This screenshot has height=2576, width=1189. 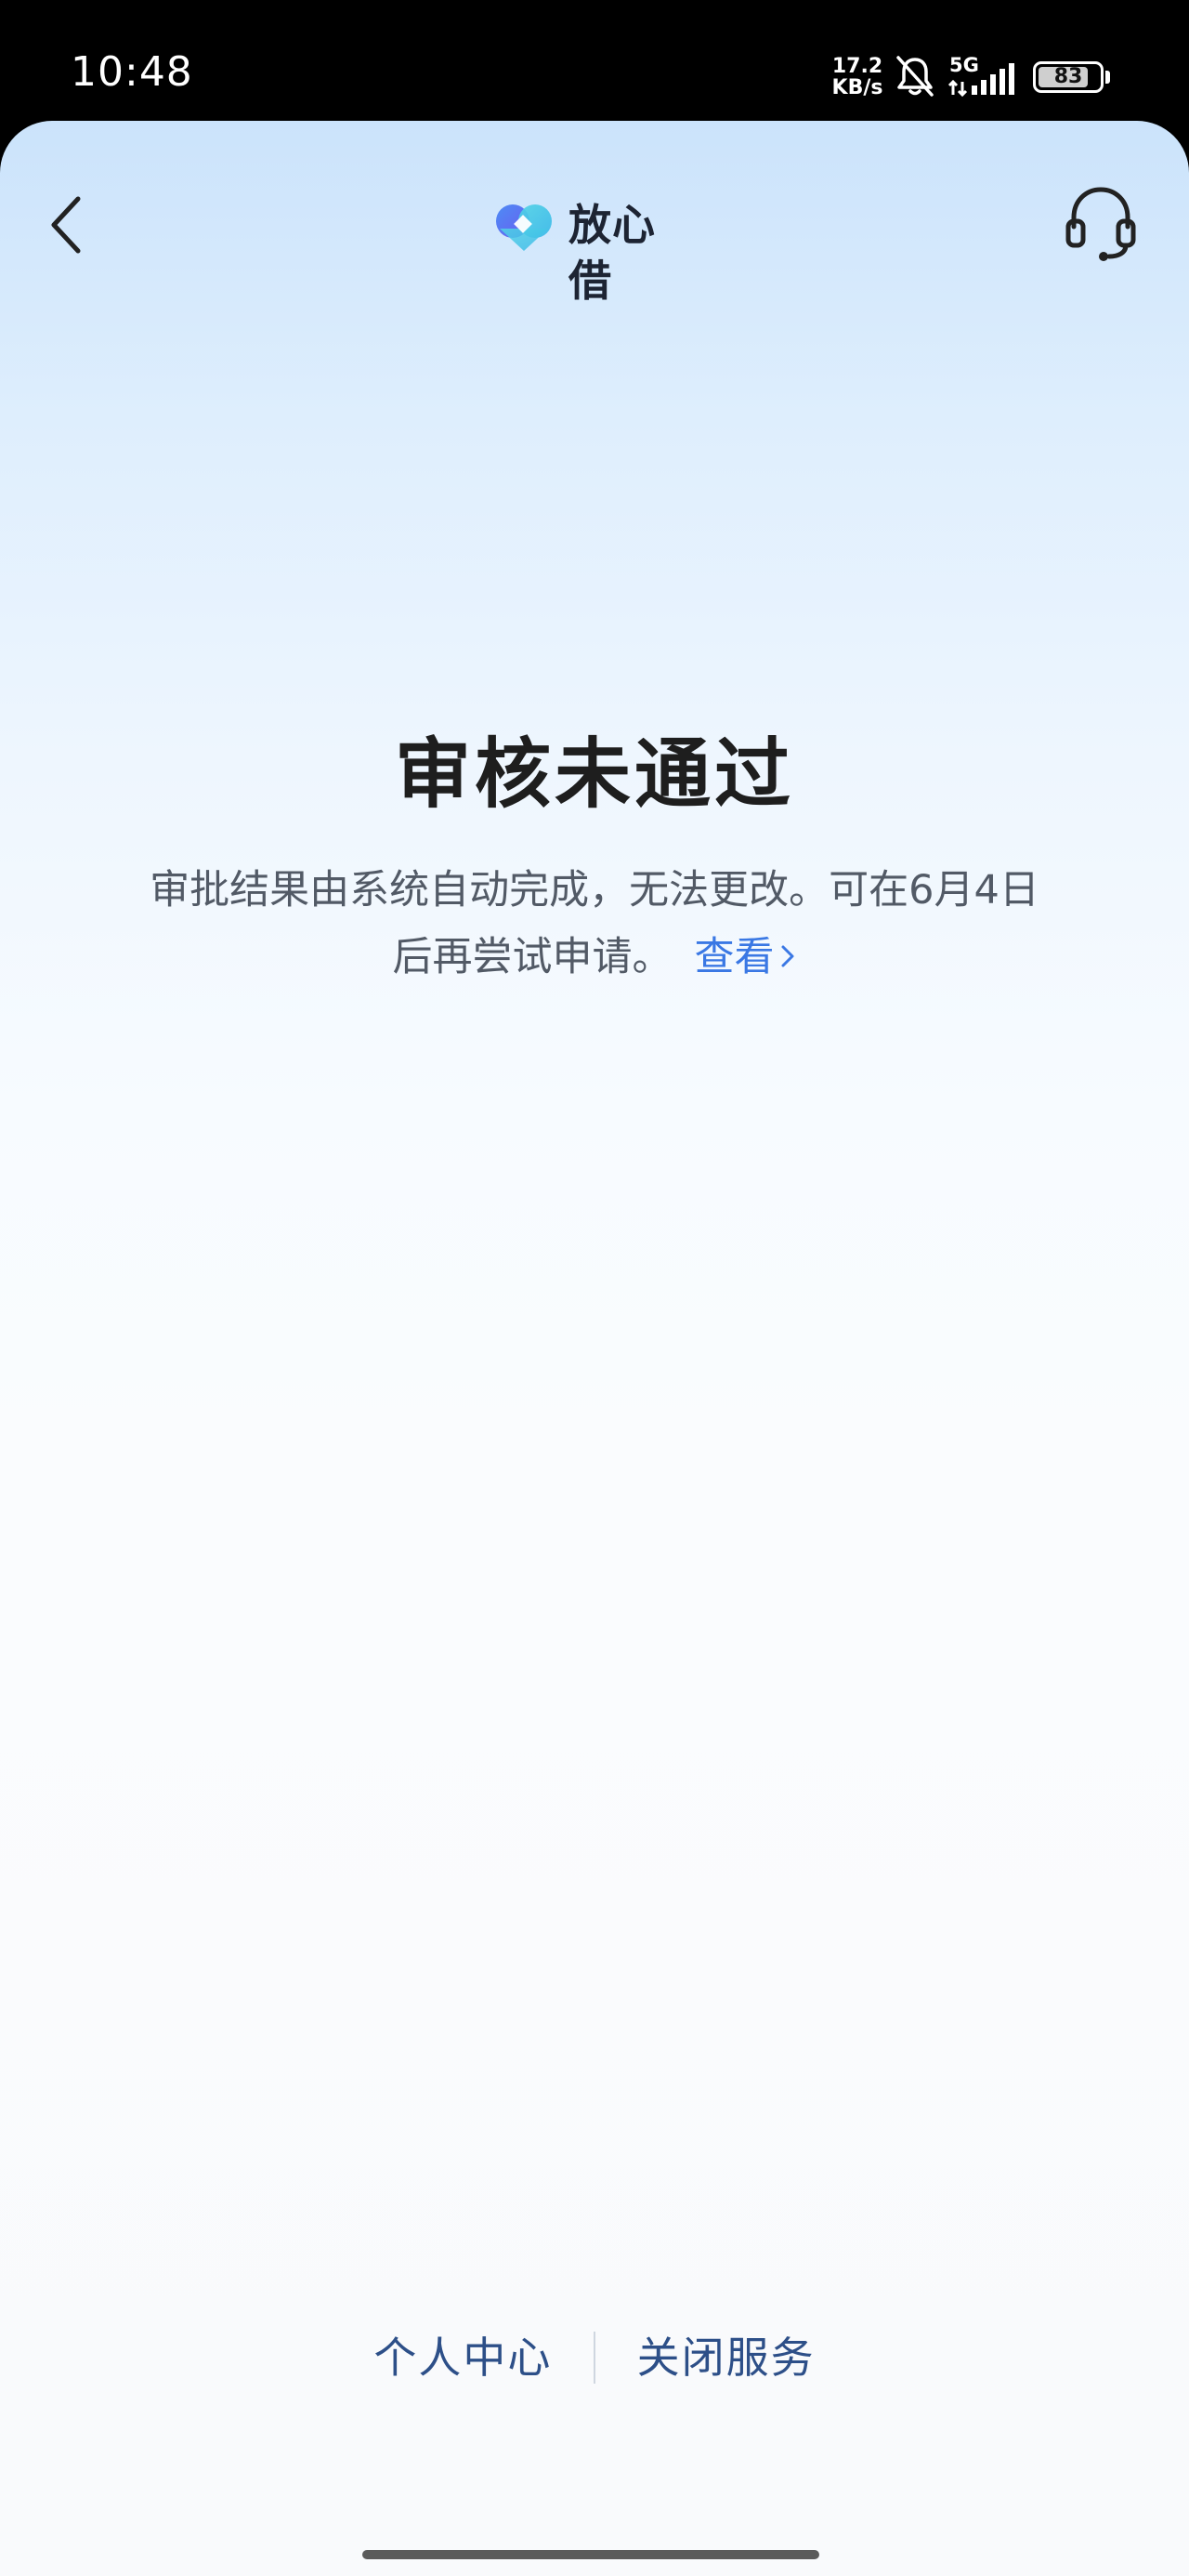 I want to click on footer-links: 个人中心 关闭服务, so click(x=594, y=2357).